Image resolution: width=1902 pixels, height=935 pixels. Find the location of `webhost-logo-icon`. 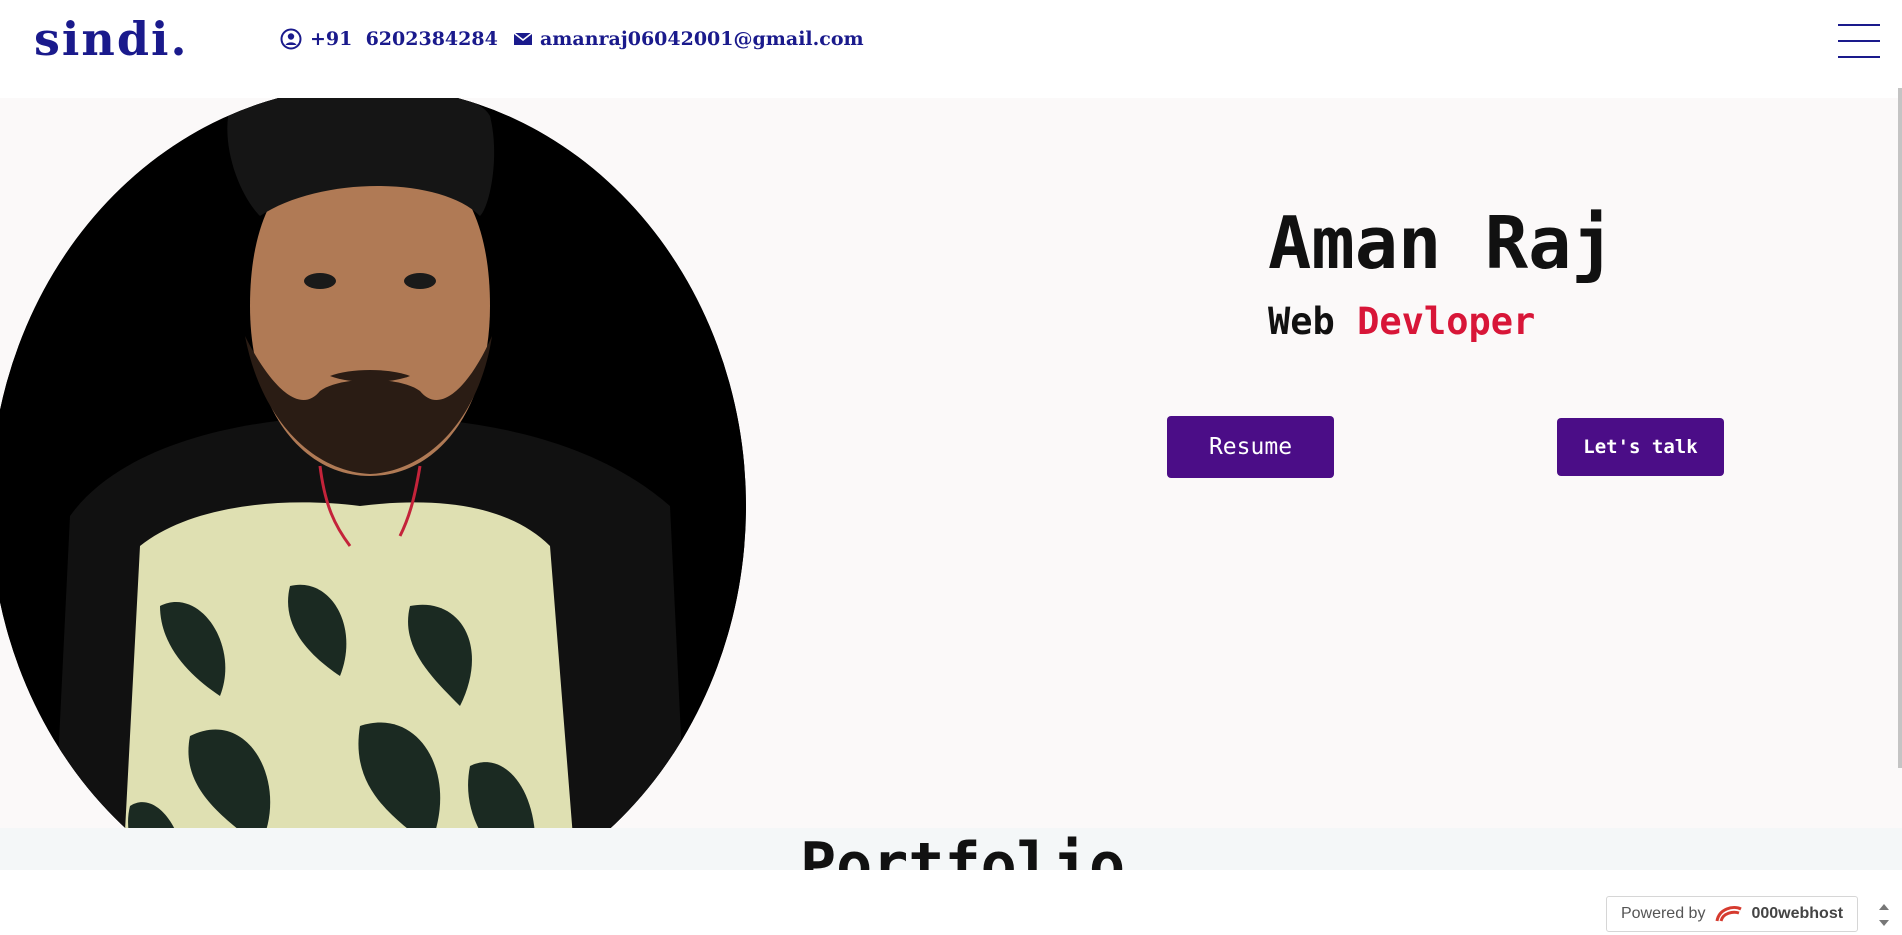

webhost-logo-icon is located at coordinates (1729, 914).